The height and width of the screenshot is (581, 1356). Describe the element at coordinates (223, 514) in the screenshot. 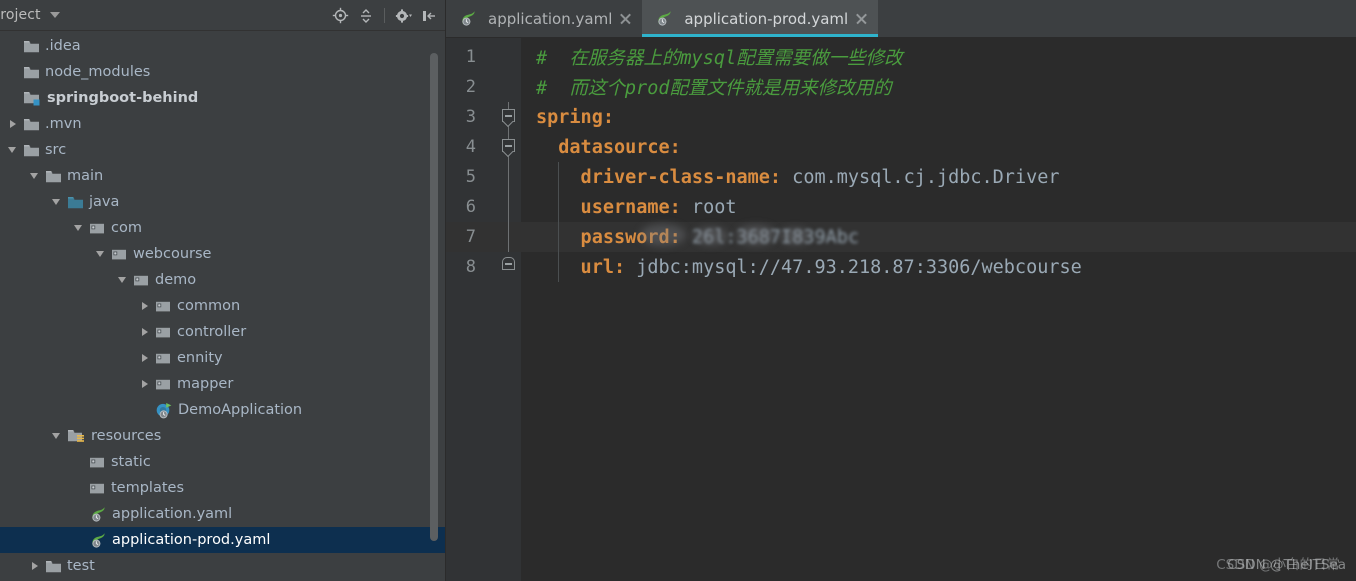

I see `tree-item-application-yaml: application.yaml` at that location.